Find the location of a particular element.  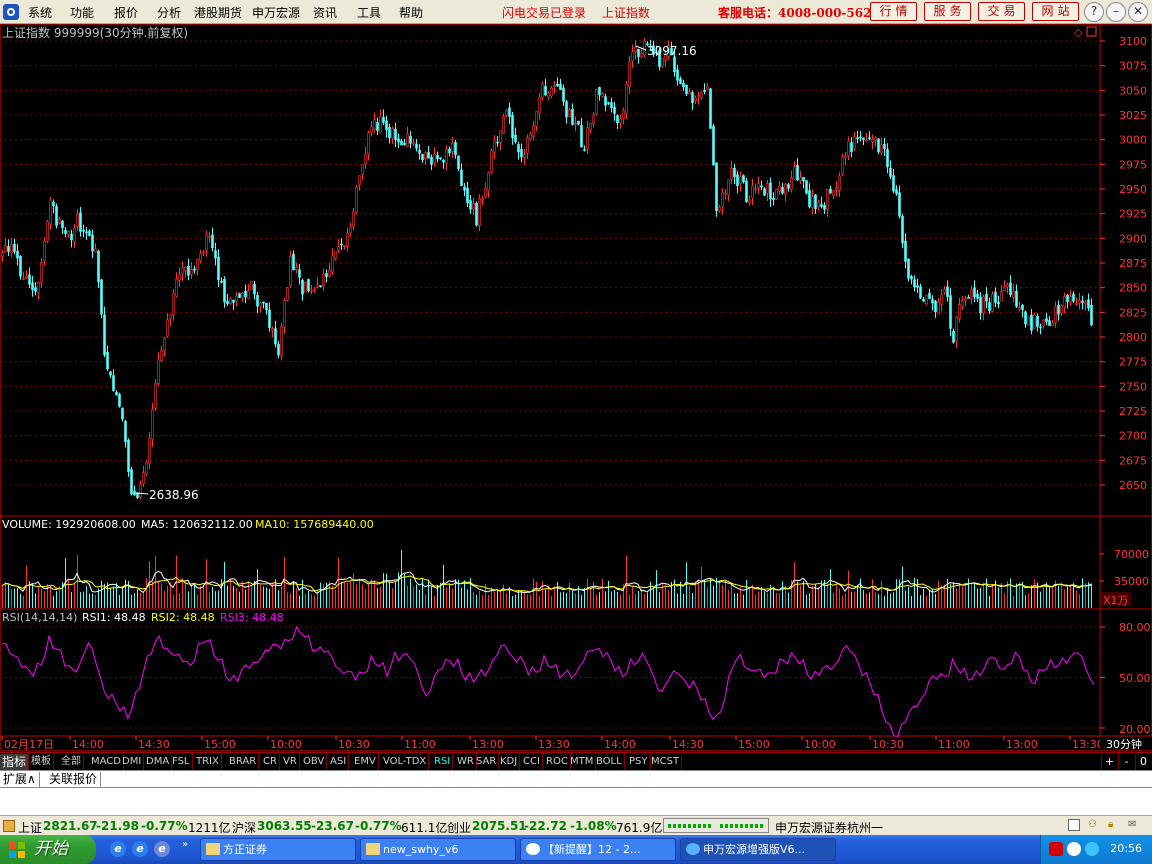

expand-tab: 扩展∧ is located at coordinates (20, 780).